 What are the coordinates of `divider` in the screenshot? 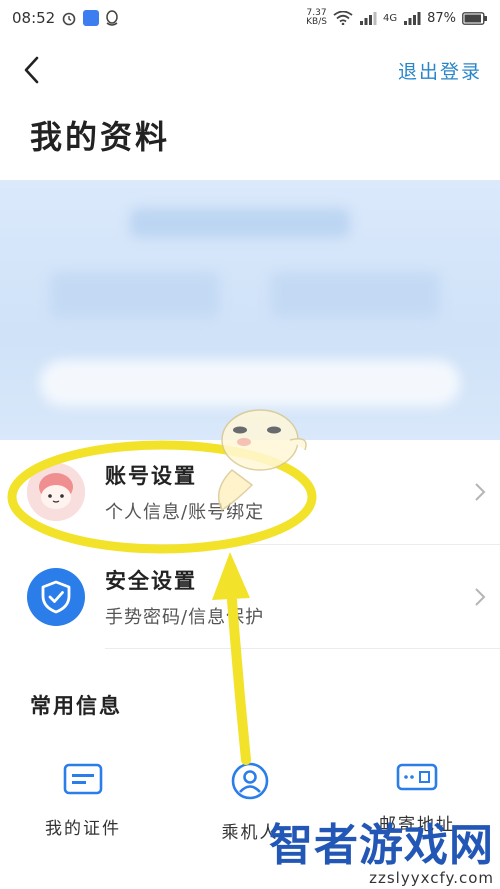 It's located at (302, 648).